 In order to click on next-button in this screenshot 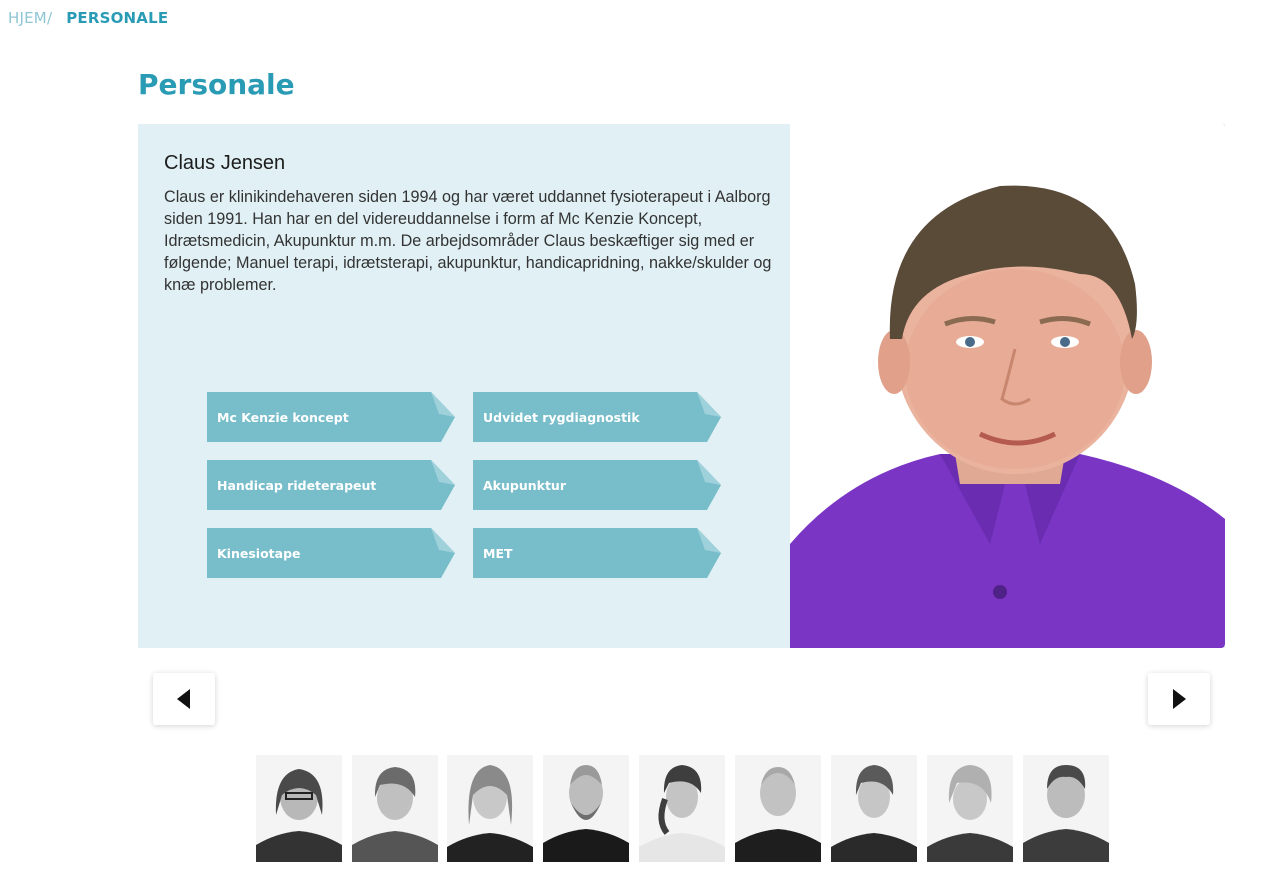, I will do `click(1179, 699)`.